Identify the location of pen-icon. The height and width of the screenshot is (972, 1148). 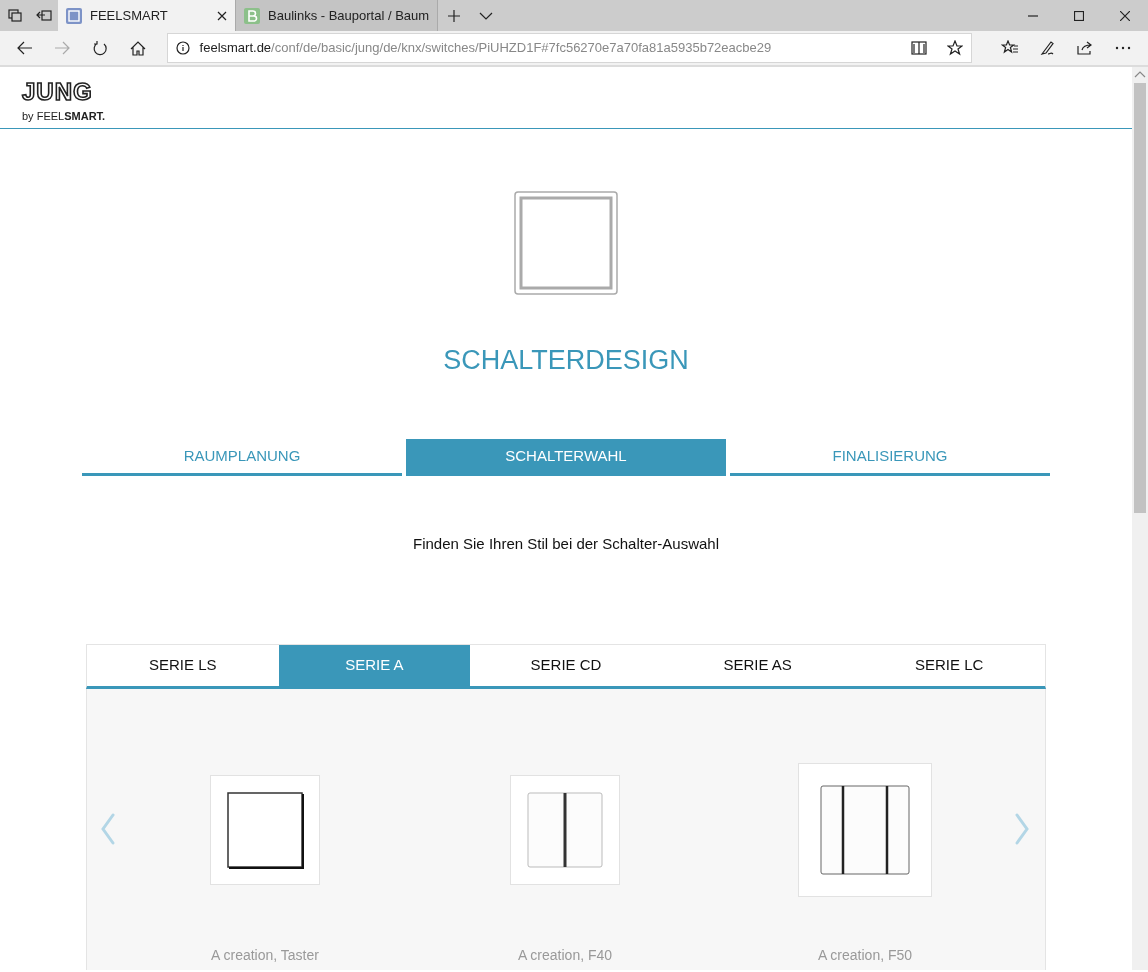
(1047, 48).